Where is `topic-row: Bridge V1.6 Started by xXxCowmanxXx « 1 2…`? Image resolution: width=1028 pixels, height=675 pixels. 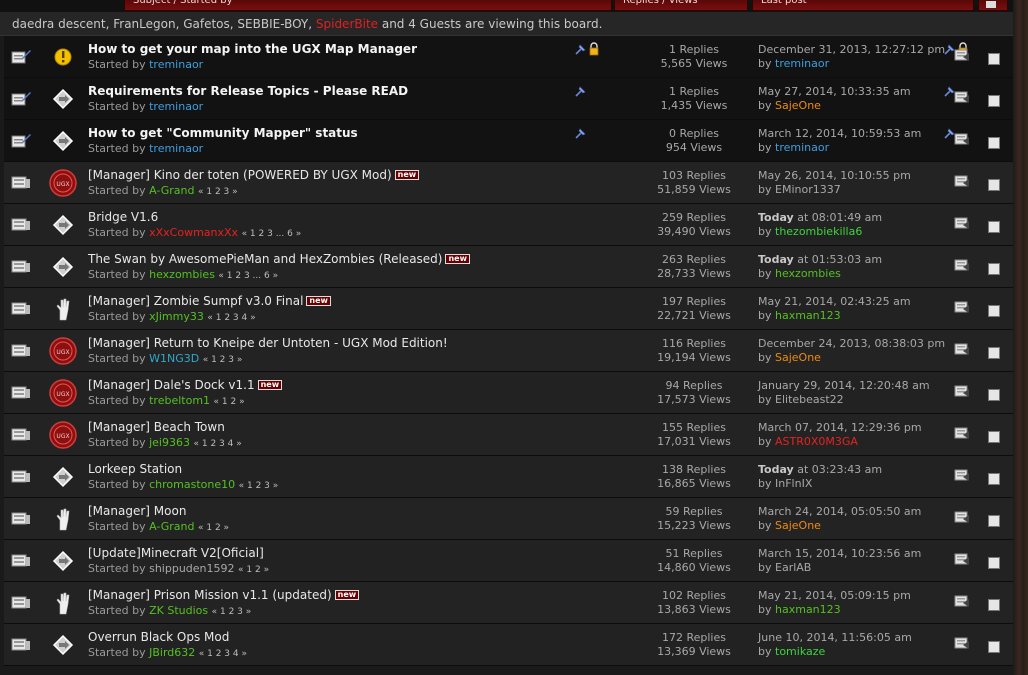 topic-row: Bridge V1.6 Started by xXxCowmanxXx « 1 2… is located at coordinates (508, 225).